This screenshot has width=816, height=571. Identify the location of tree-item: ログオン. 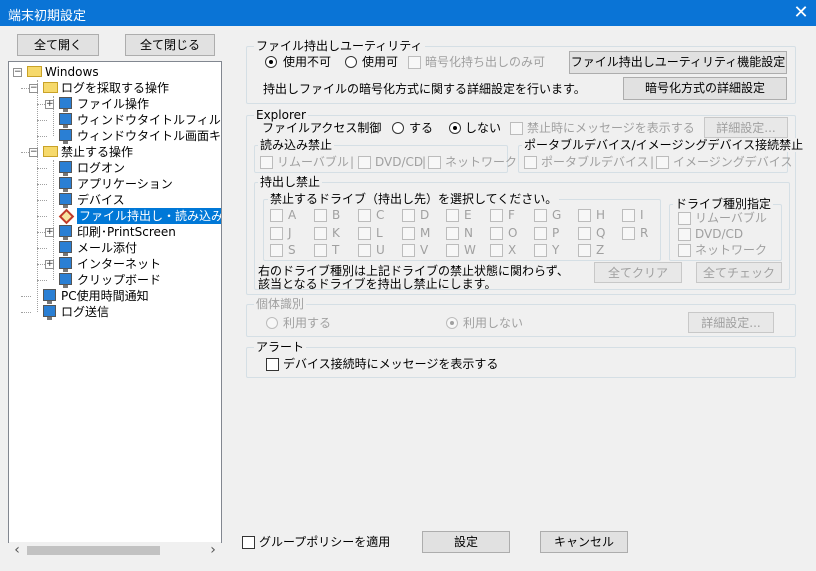
(115, 168).